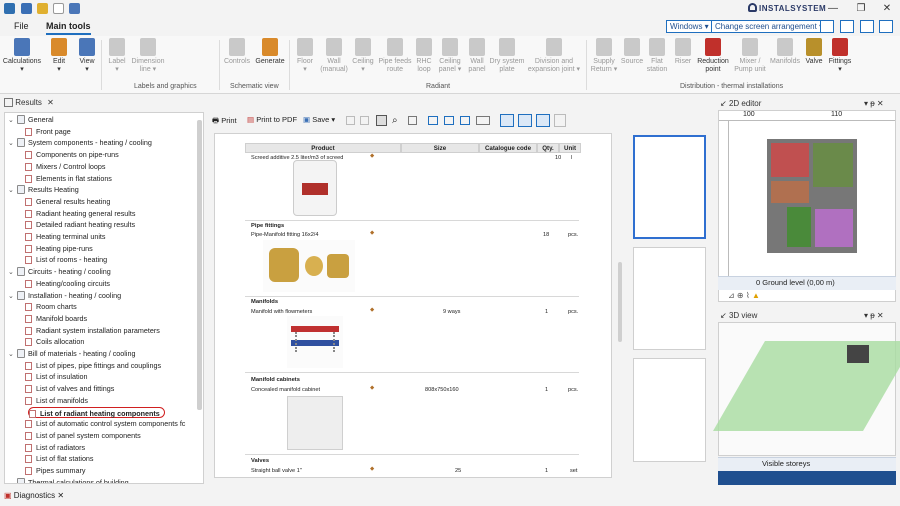 Image resolution: width=900 pixels, height=506 pixels. What do you see at coordinates (74, 8) in the screenshot?
I see `undo-icon` at bounding box center [74, 8].